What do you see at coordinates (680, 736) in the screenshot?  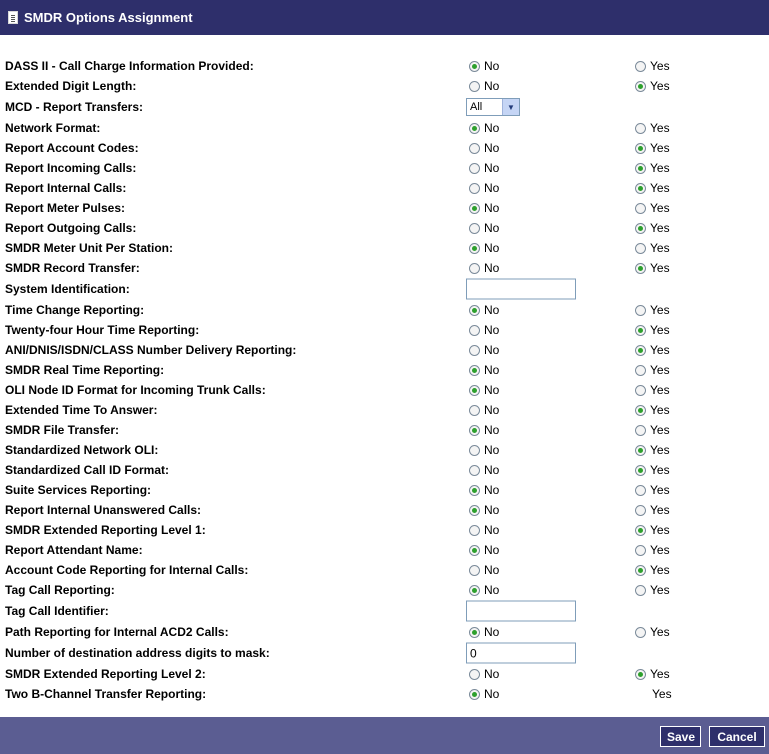 I see `save-button: Save` at bounding box center [680, 736].